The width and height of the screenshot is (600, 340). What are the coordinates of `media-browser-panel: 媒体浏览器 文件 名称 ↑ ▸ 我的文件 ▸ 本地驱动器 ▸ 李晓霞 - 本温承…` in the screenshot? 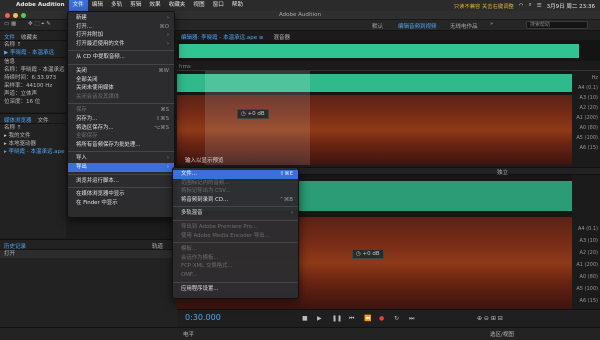 It's located at (33, 175).